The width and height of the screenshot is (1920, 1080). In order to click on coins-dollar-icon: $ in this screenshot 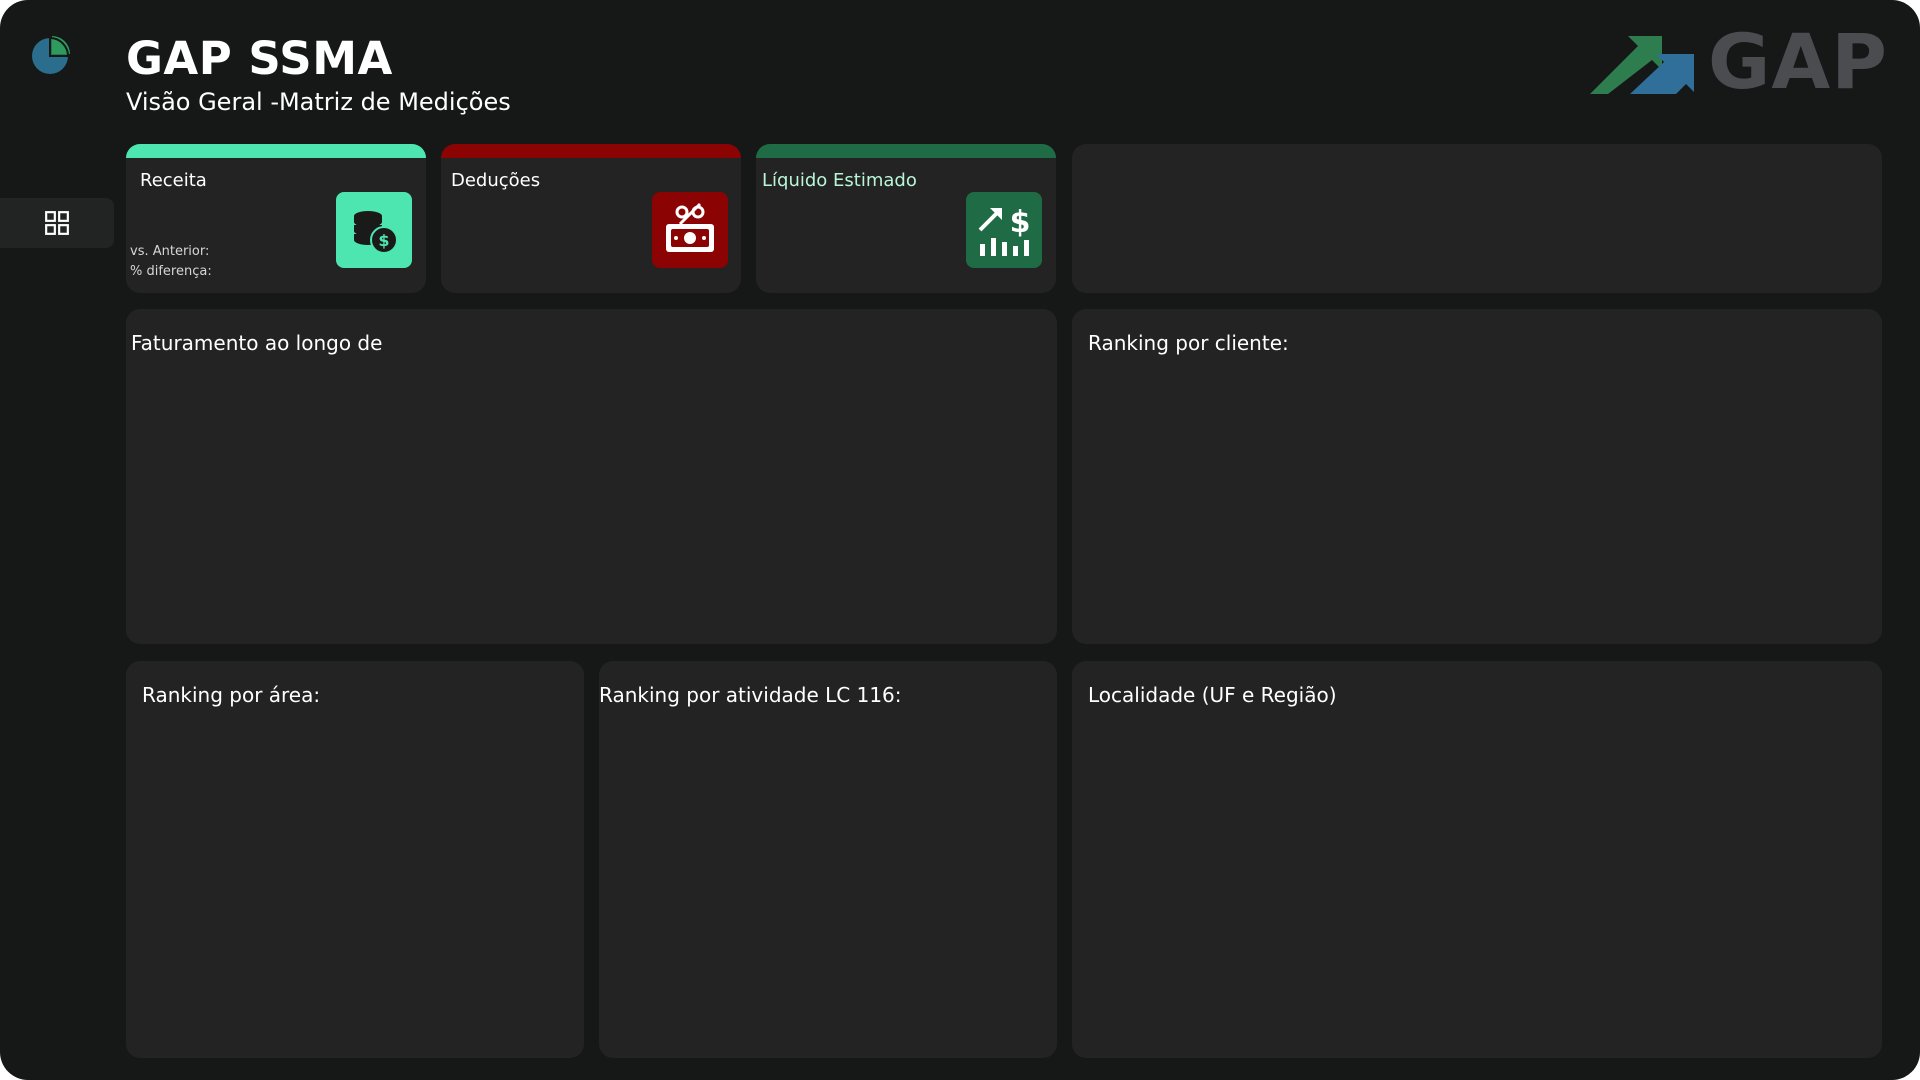, I will do `click(374, 230)`.